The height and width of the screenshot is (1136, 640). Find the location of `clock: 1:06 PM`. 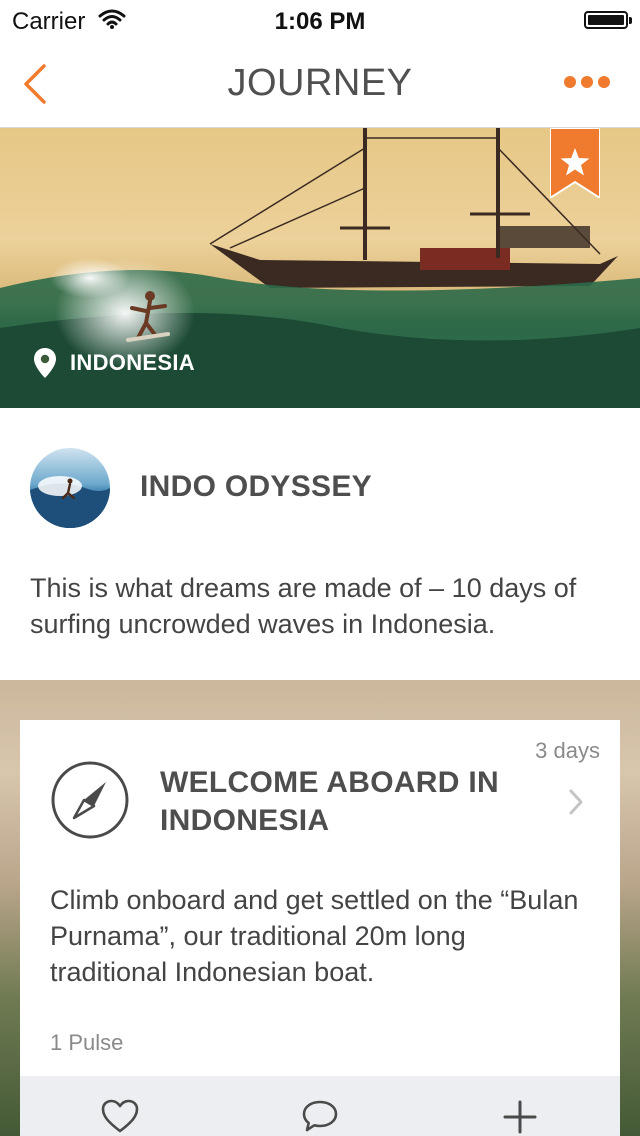

clock: 1:06 PM is located at coordinates (320, 21).